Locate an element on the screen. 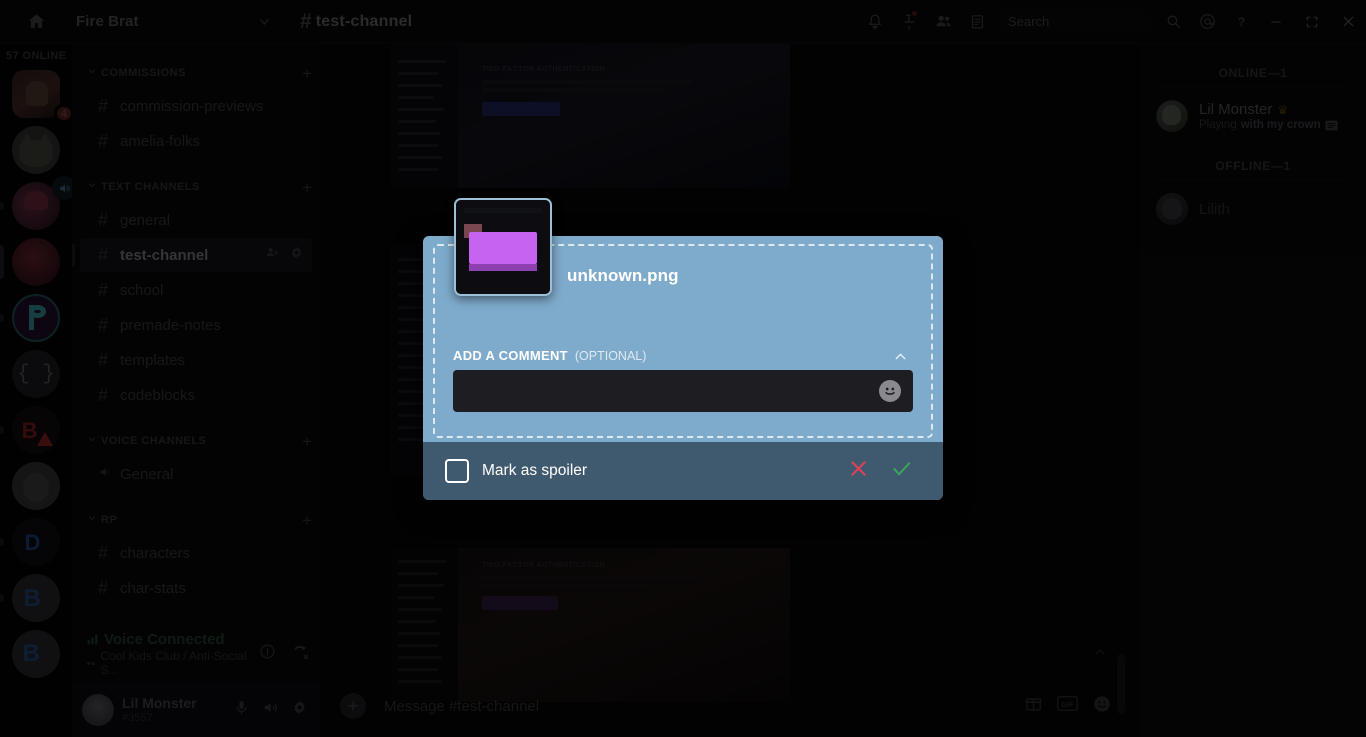 This screenshot has width=1366, height=737. upload-file-name: unknown.png is located at coordinates (623, 275).